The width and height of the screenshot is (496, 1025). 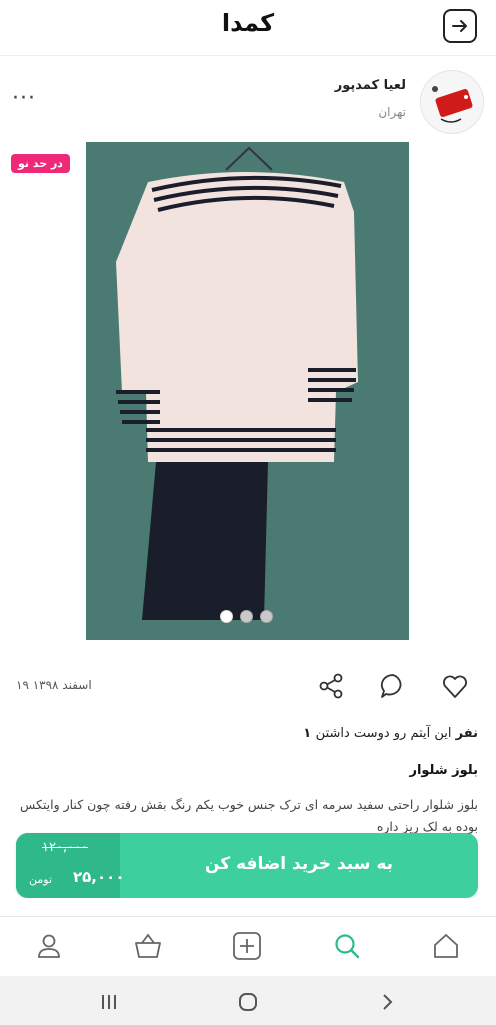 I want to click on shop-sale-tag-icon, so click(x=452, y=104).